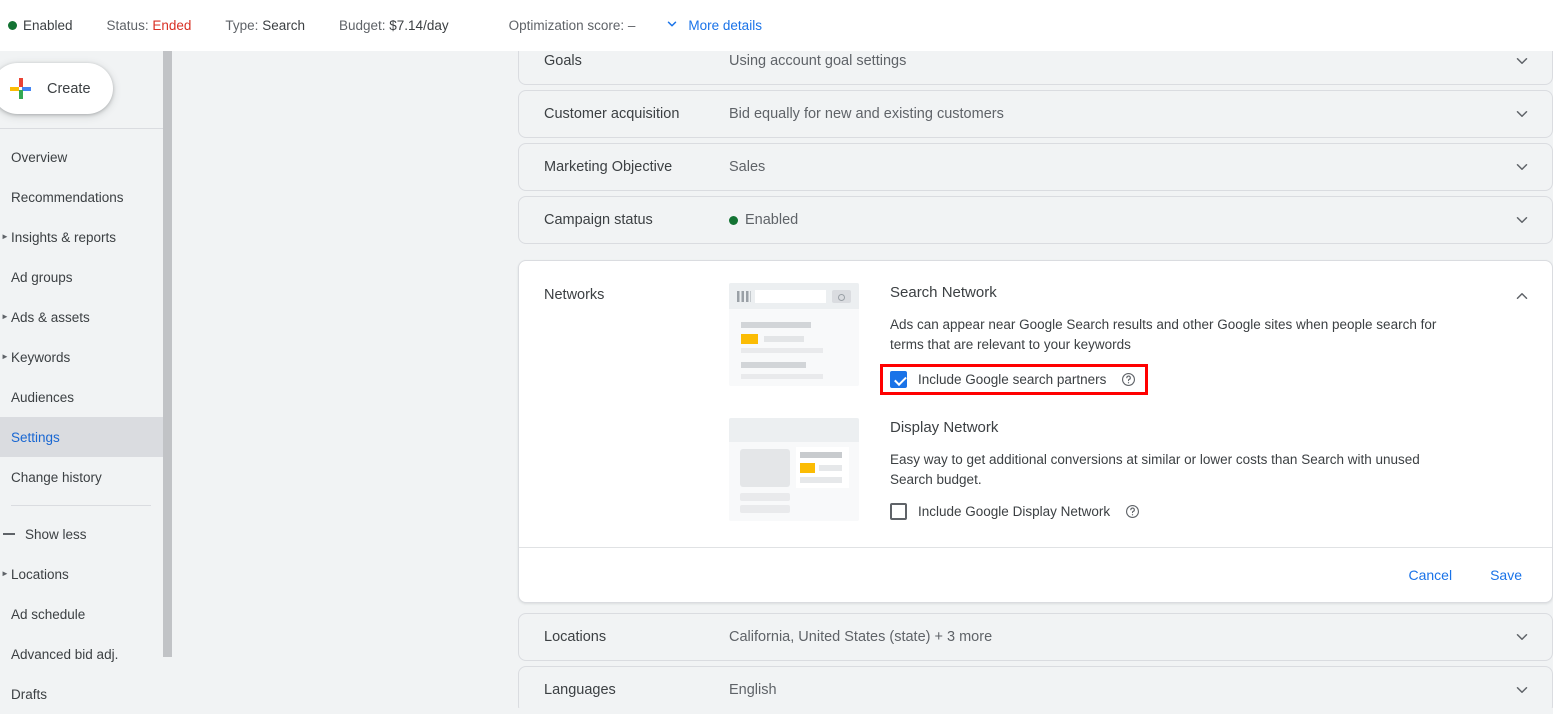  What do you see at coordinates (9, 534) in the screenshot?
I see `minus-icon` at bounding box center [9, 534].